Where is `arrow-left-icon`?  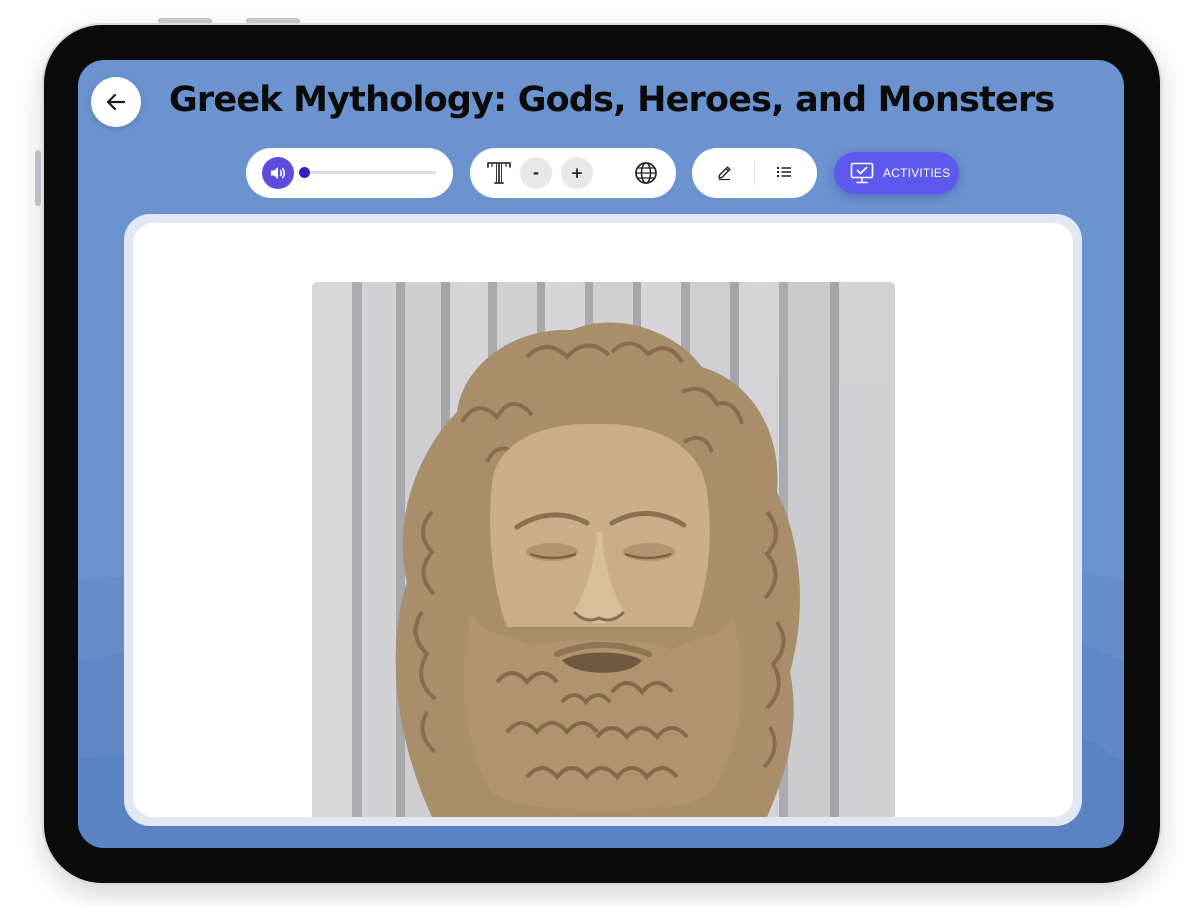
arrow-left-icon is located at coordinates (116, 102).